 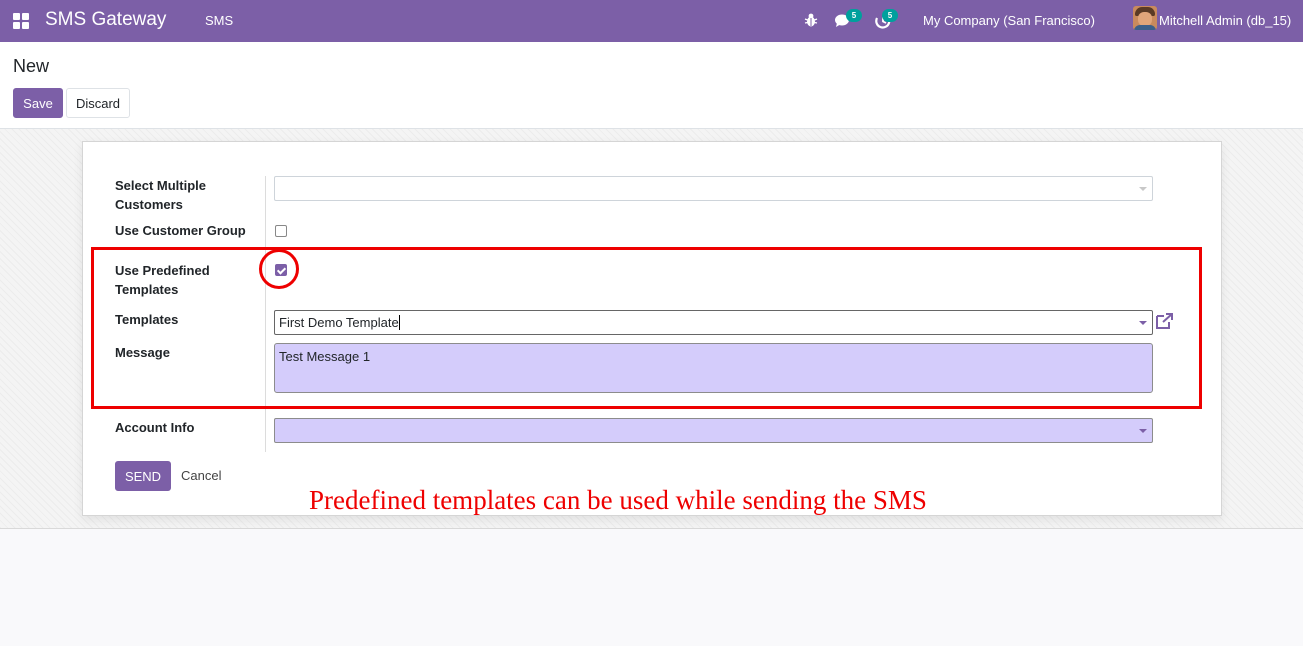 What do you see at coordinates (162, 280) in the screenshot?
I see `predefined-templates-label: Use Predefined Templates` at bounding box center [162, 280].